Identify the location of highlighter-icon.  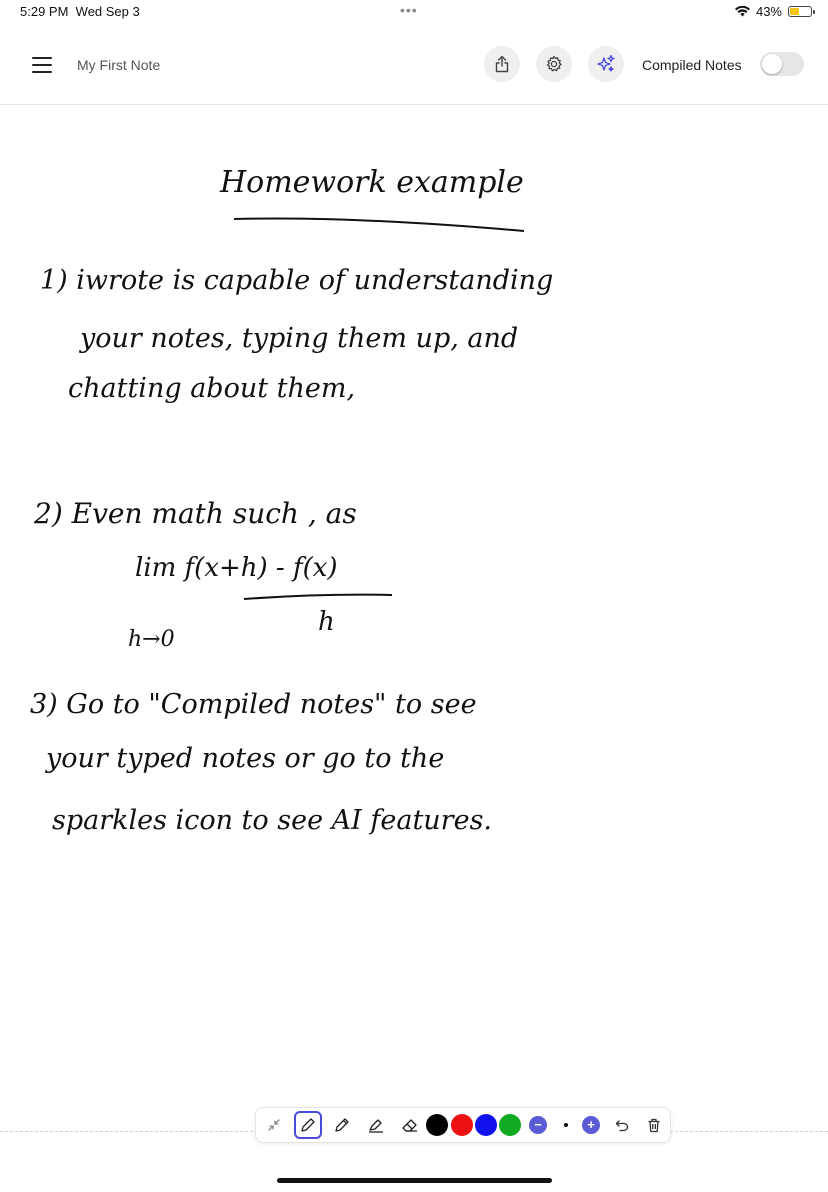
(376, 1126).